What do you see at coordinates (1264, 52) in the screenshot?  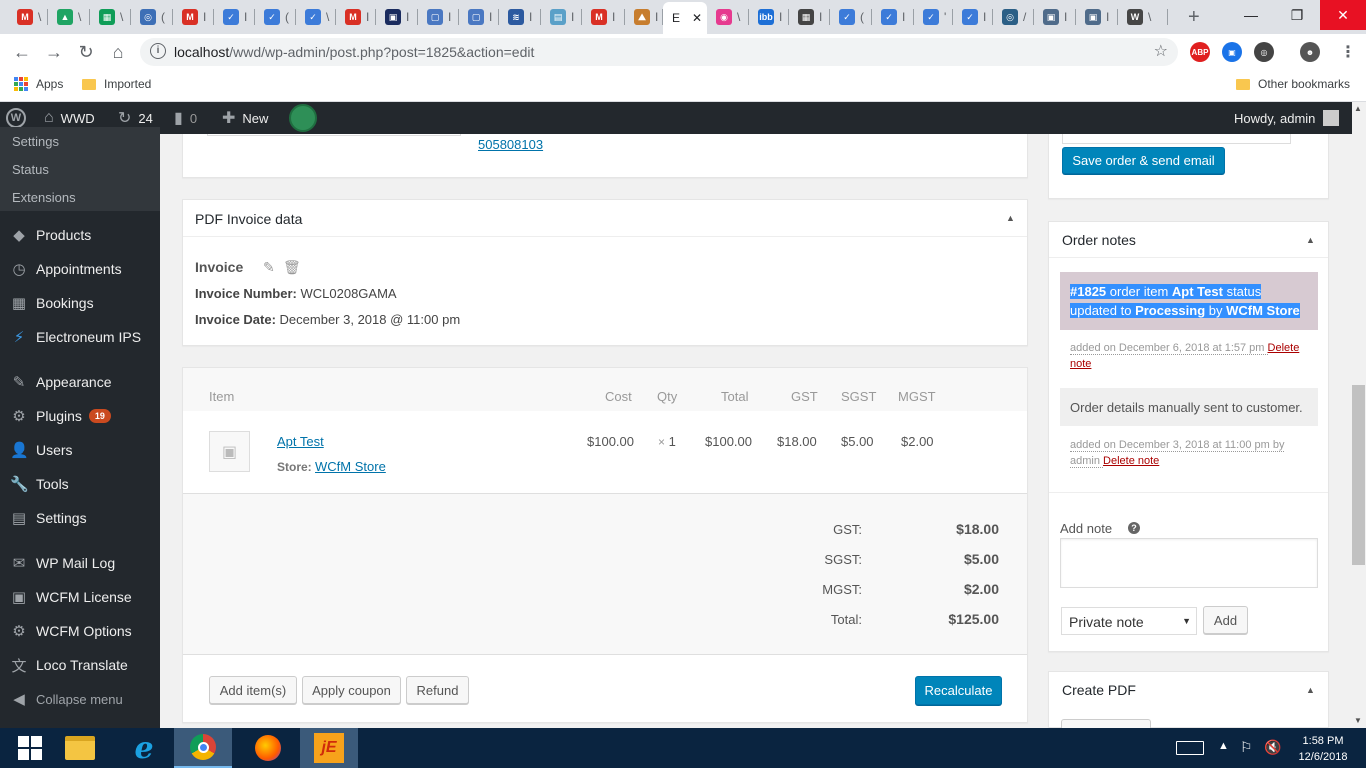 I see `extension-icon: ◎` at bounding box center [1264, 52].